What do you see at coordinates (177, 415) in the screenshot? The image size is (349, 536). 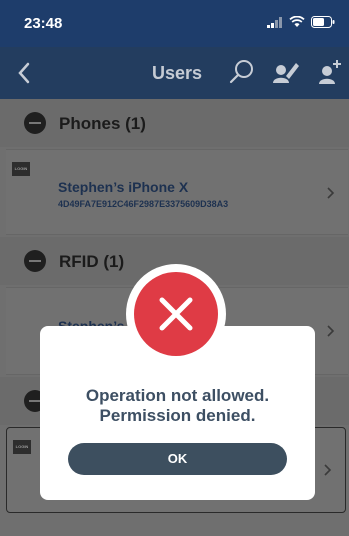 I see `error-message-line2: Permission denied.` at bounding box center [177, 415].